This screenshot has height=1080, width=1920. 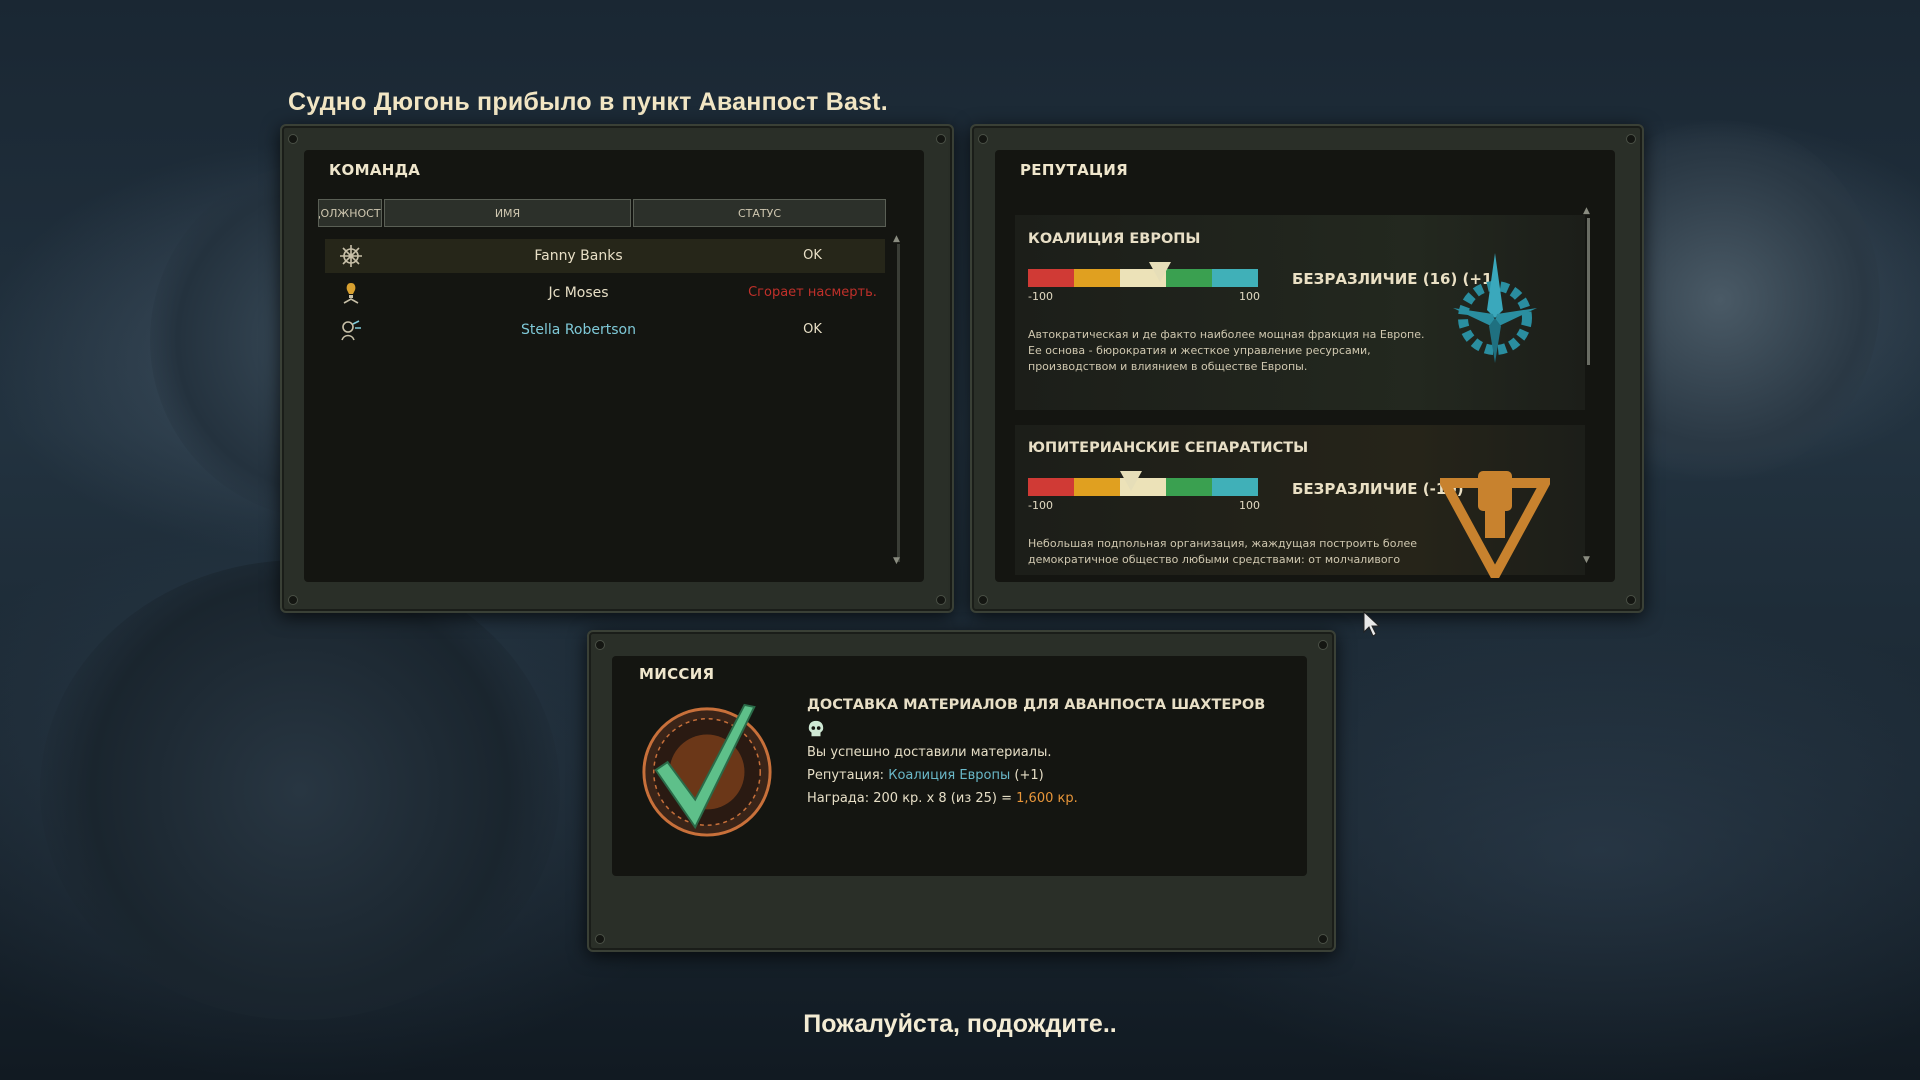 What do you see at coordinates (1588, 291) in the screenshot?
I see `reputation-scrollbar` at bounding box center [1588, 291].